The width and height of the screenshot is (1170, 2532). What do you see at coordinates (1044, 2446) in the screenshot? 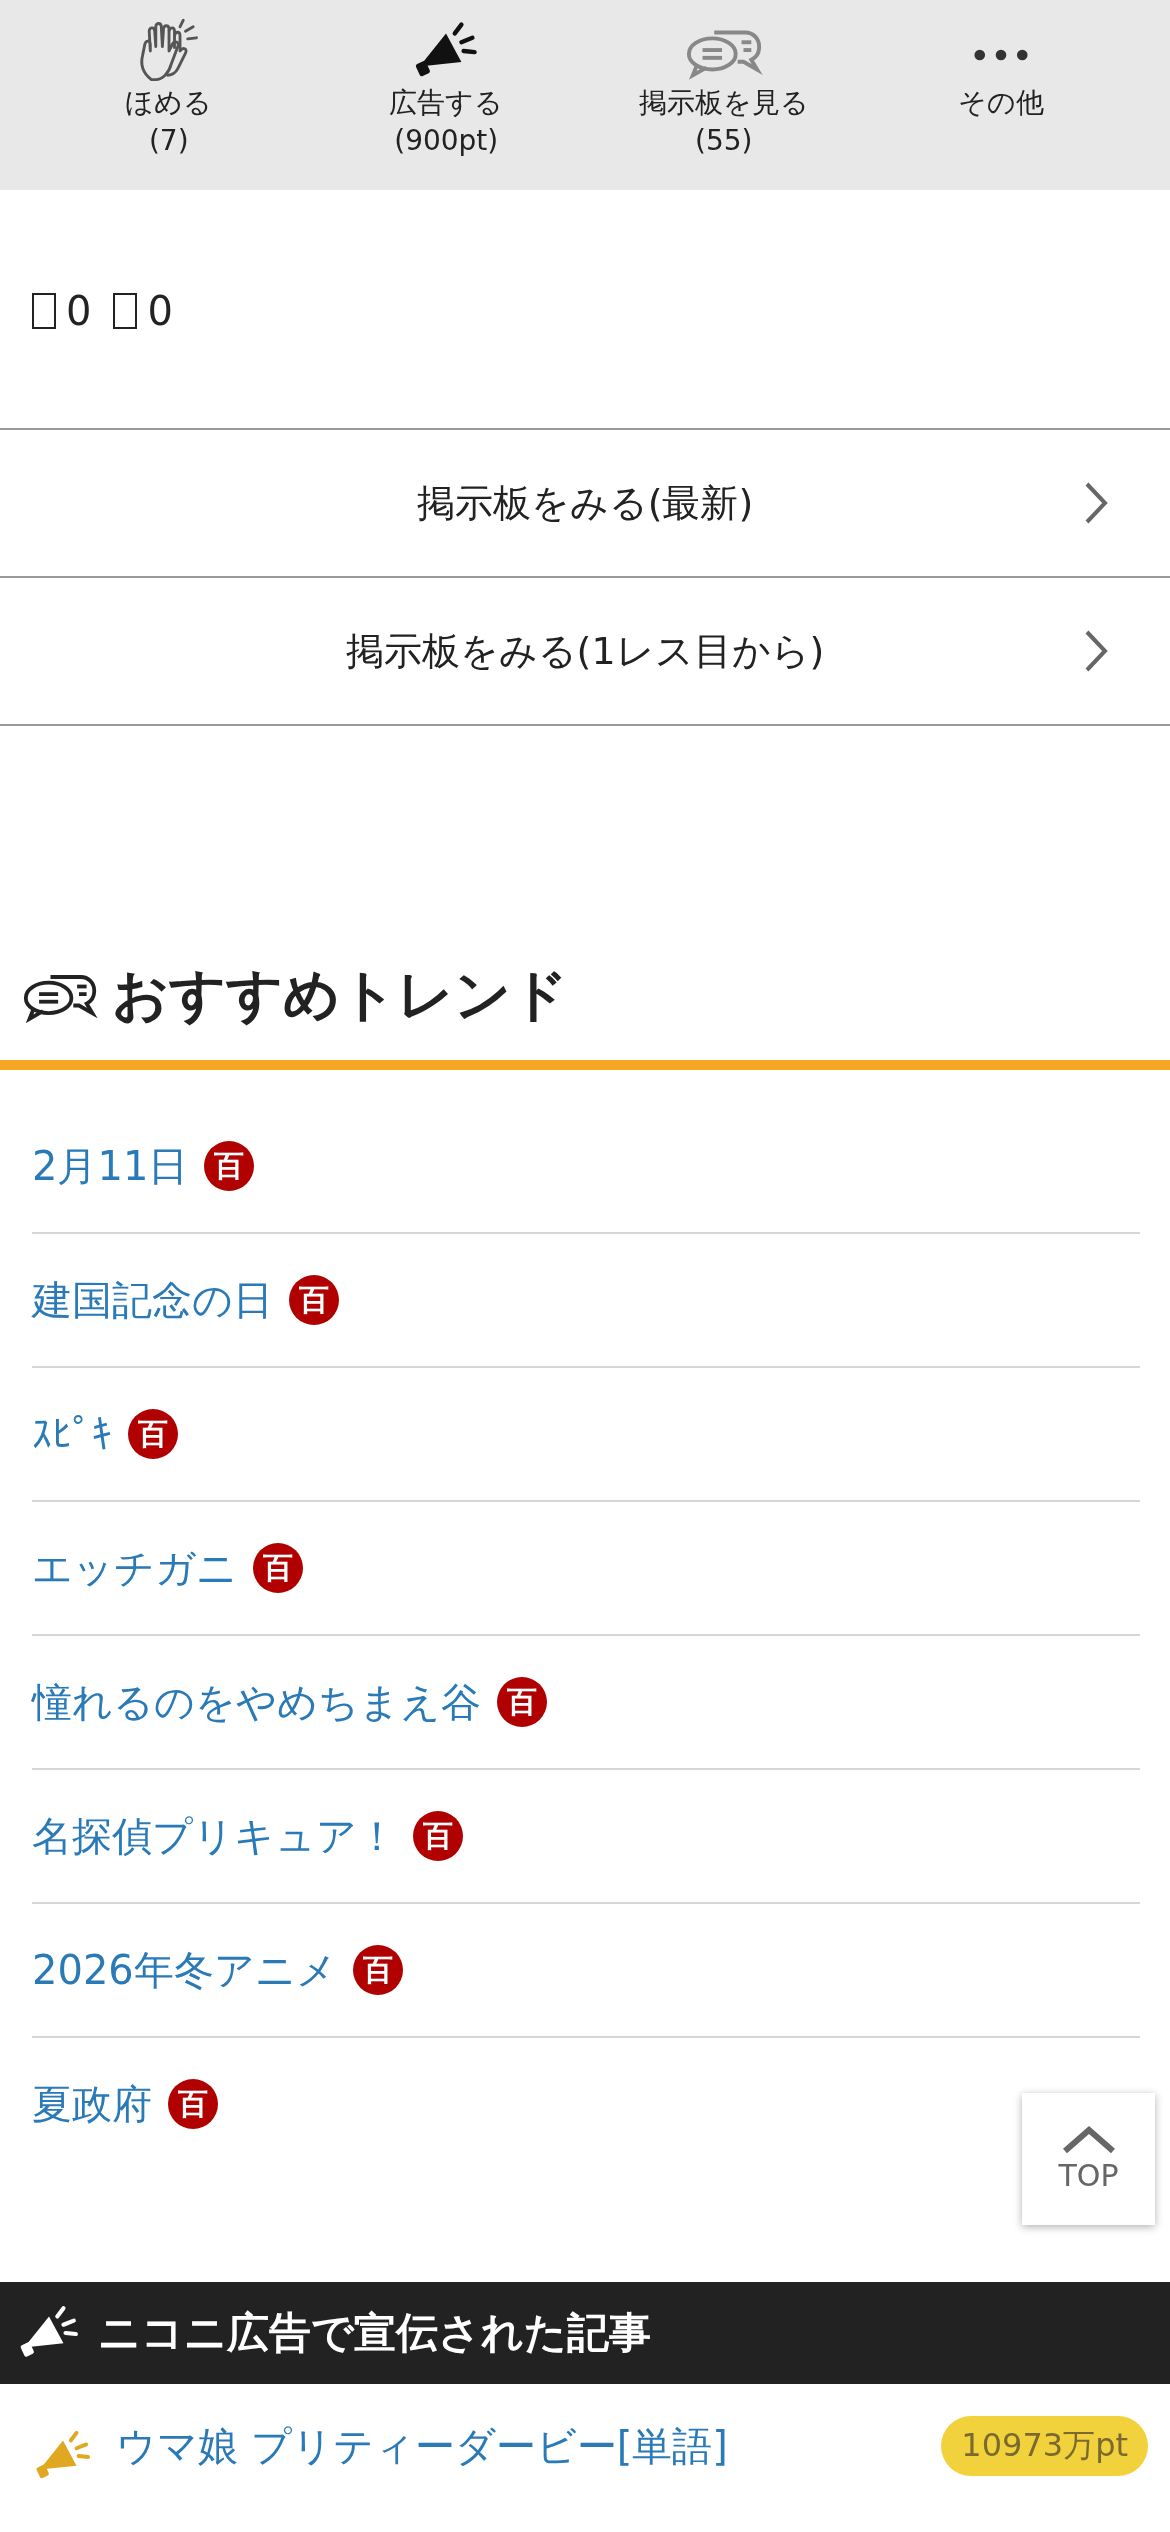
I see `points-badge: 10973万pt` at bounding box center [1044, 2446].